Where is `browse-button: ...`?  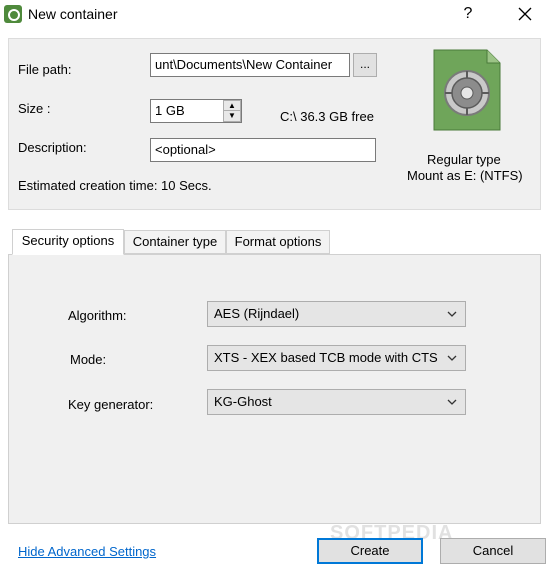 browse-button: ... is located at coordinates (365, 65).